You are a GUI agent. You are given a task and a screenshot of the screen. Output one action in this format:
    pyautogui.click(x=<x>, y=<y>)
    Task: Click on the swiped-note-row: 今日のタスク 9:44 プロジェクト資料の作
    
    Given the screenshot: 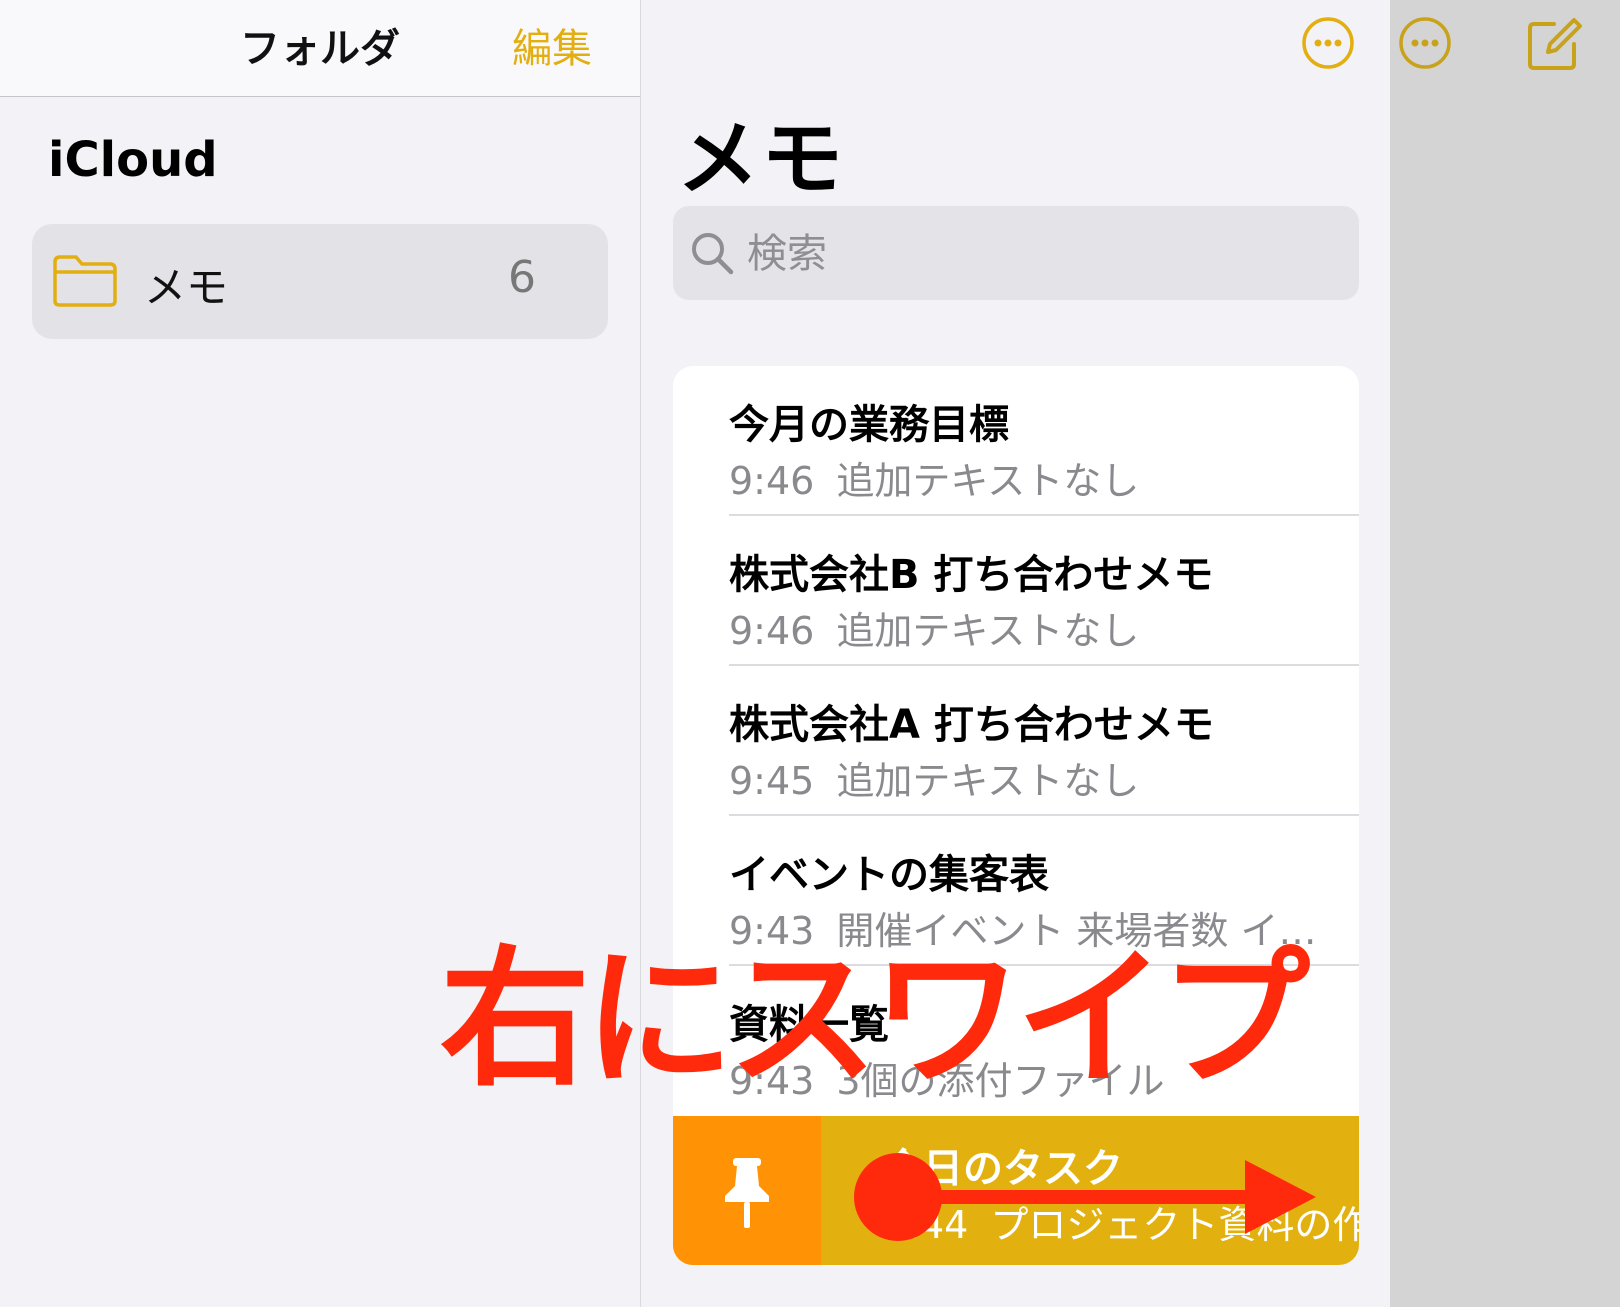 What is the action you would take?
    pyautogui.click(x=1016, y=1190)
    